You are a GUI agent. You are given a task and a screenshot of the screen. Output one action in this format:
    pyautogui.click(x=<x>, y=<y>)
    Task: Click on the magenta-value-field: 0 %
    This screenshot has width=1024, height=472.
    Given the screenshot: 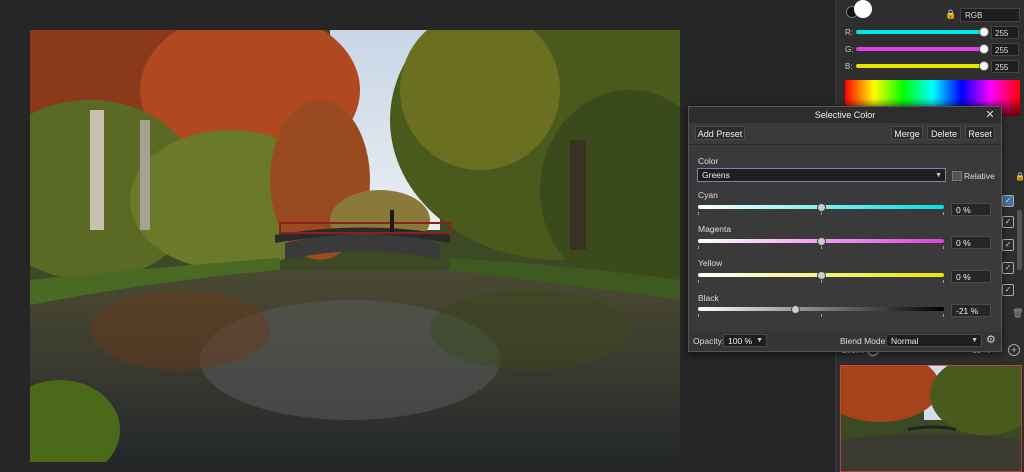 What is the action you would take?
    pyautogui.click(x=971, y=242)
    